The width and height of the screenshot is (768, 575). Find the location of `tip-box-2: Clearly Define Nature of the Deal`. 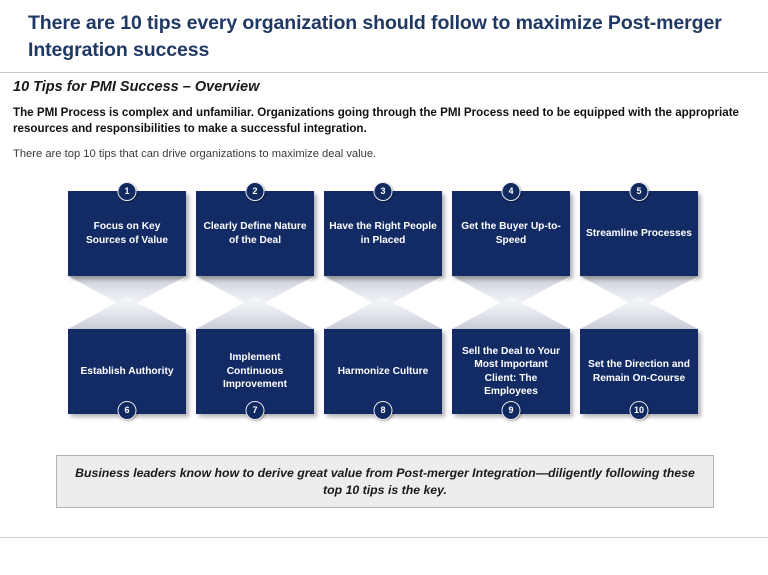

tip-box-2: Clearly Define Nature of the Deal is located at coordinates (255, 233).